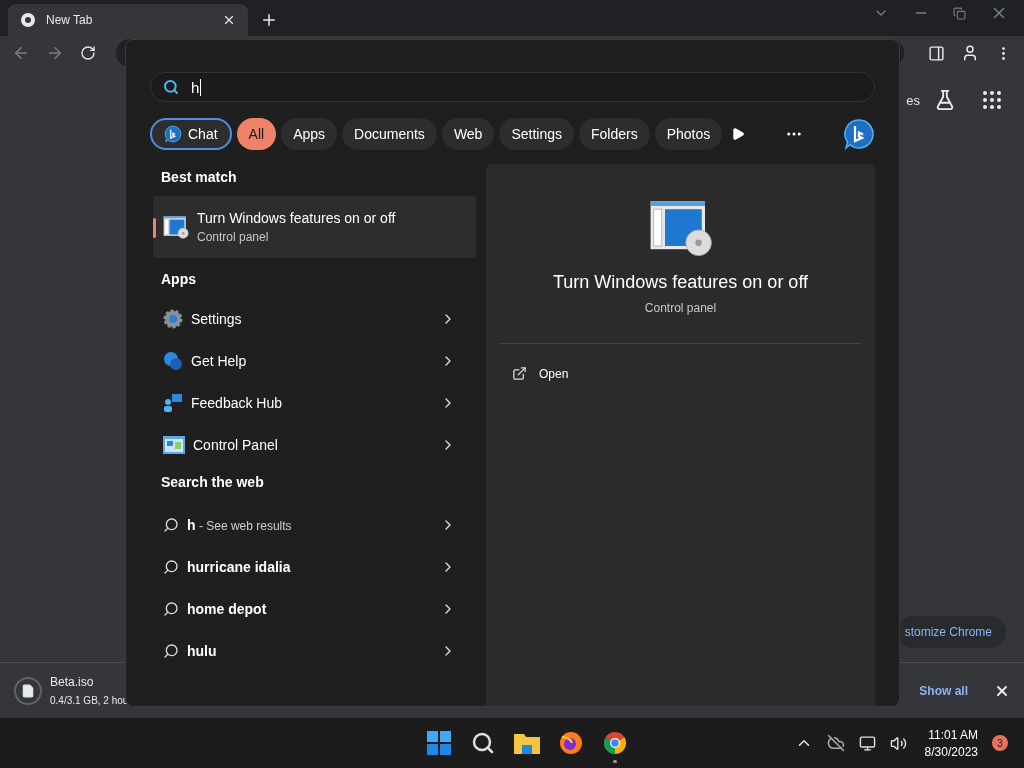 The image size is (1024, 768). I want to click on filter-tab: Apps, so click(309, 134).